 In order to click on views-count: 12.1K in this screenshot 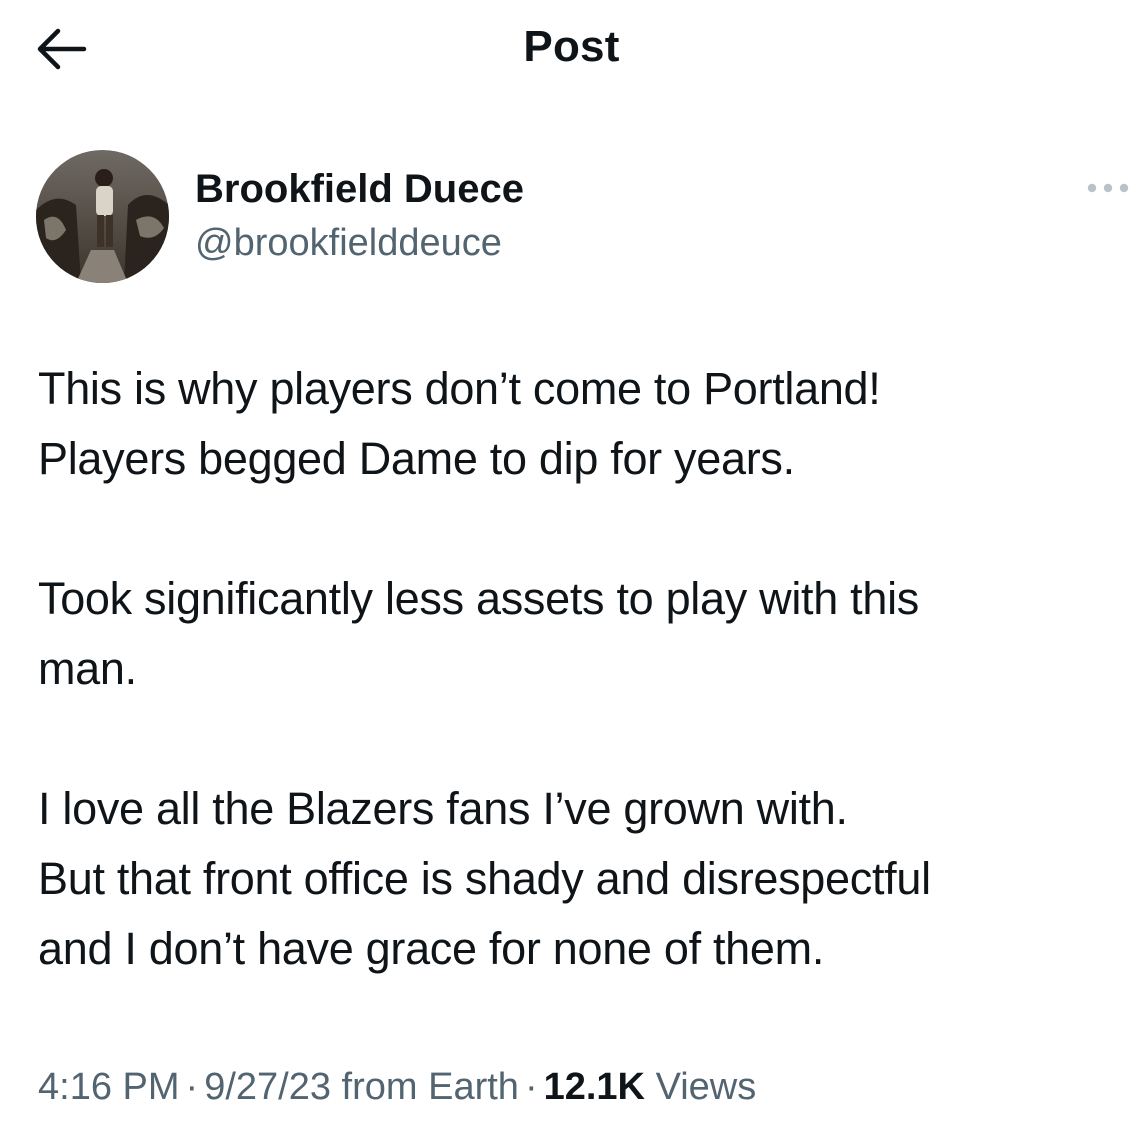, I will do `click(594, 1087)`.